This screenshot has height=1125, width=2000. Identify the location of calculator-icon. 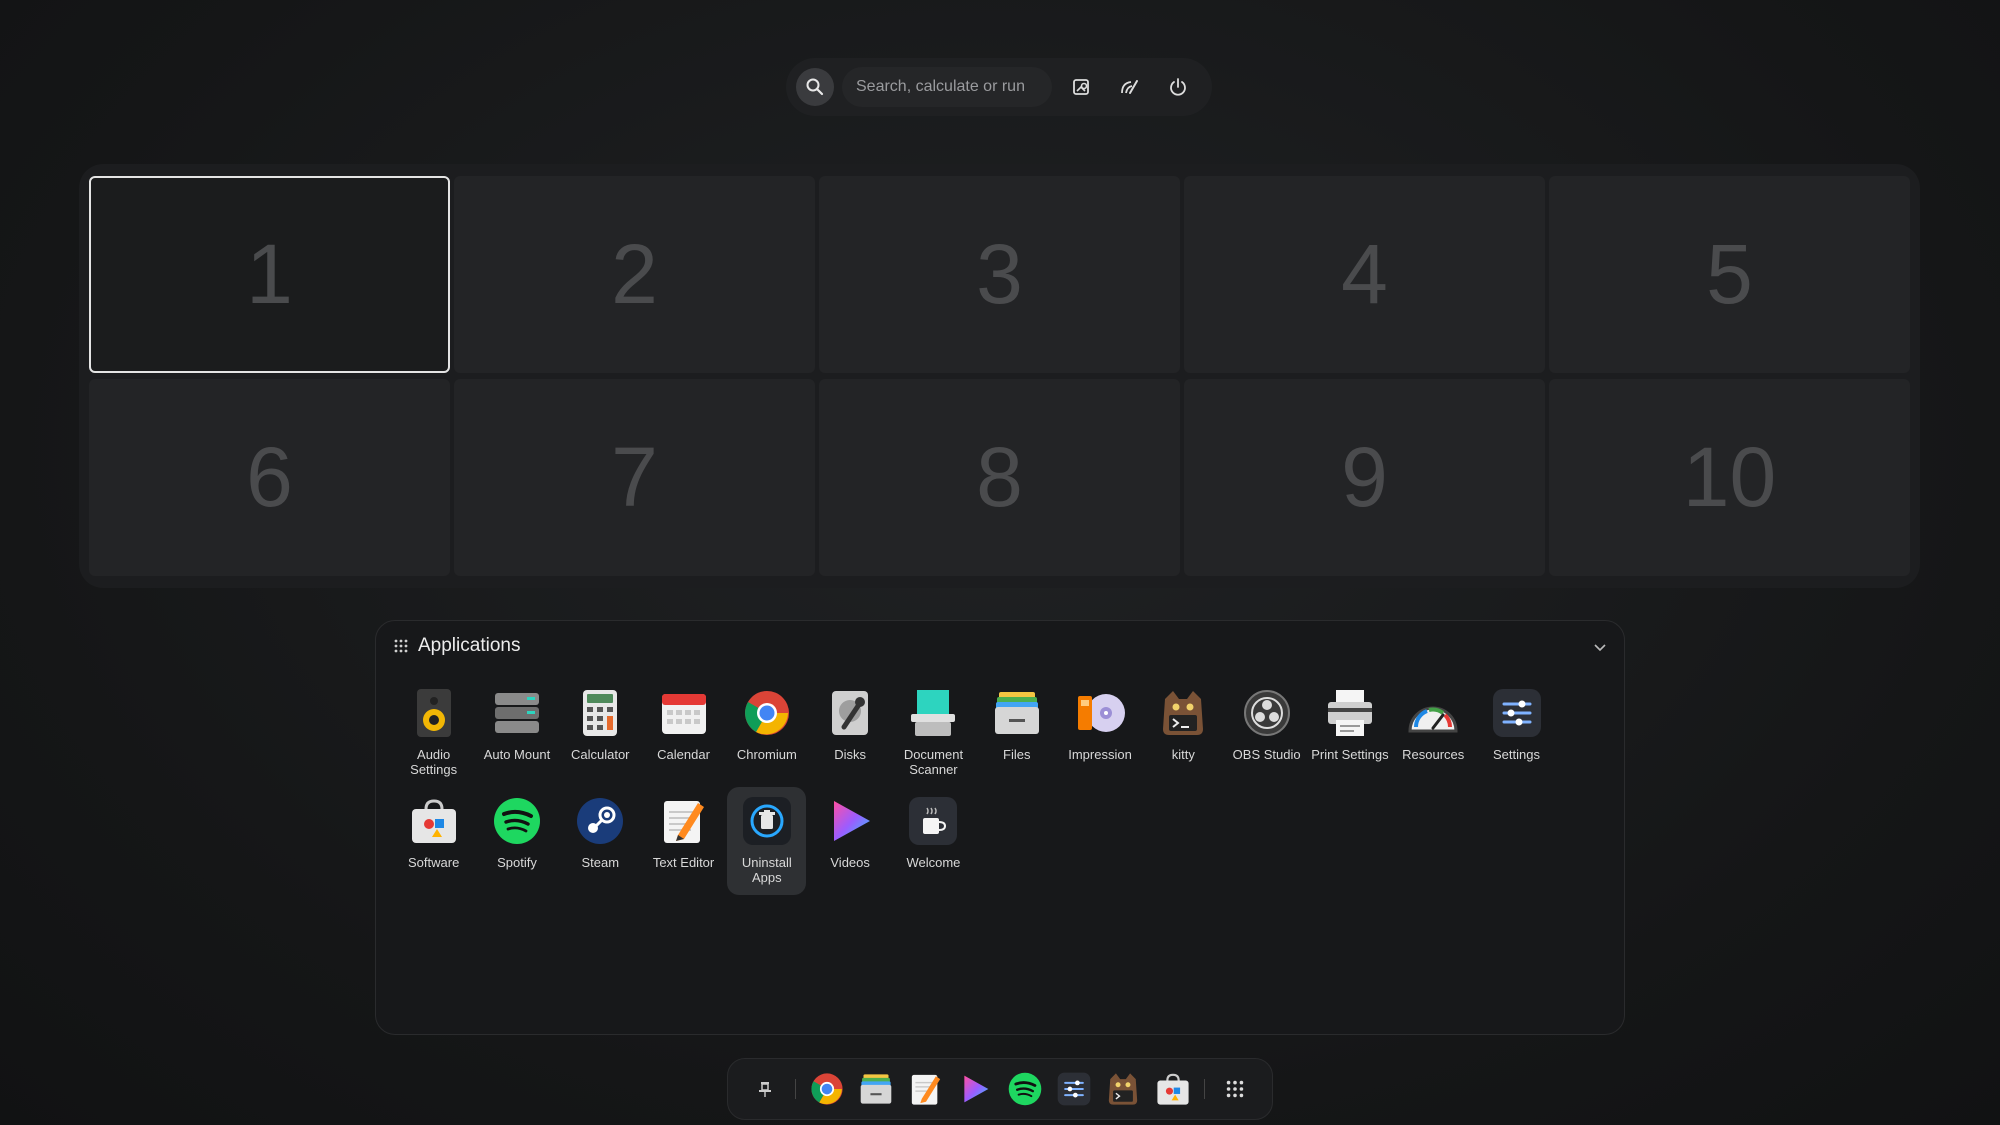
(600, 713).